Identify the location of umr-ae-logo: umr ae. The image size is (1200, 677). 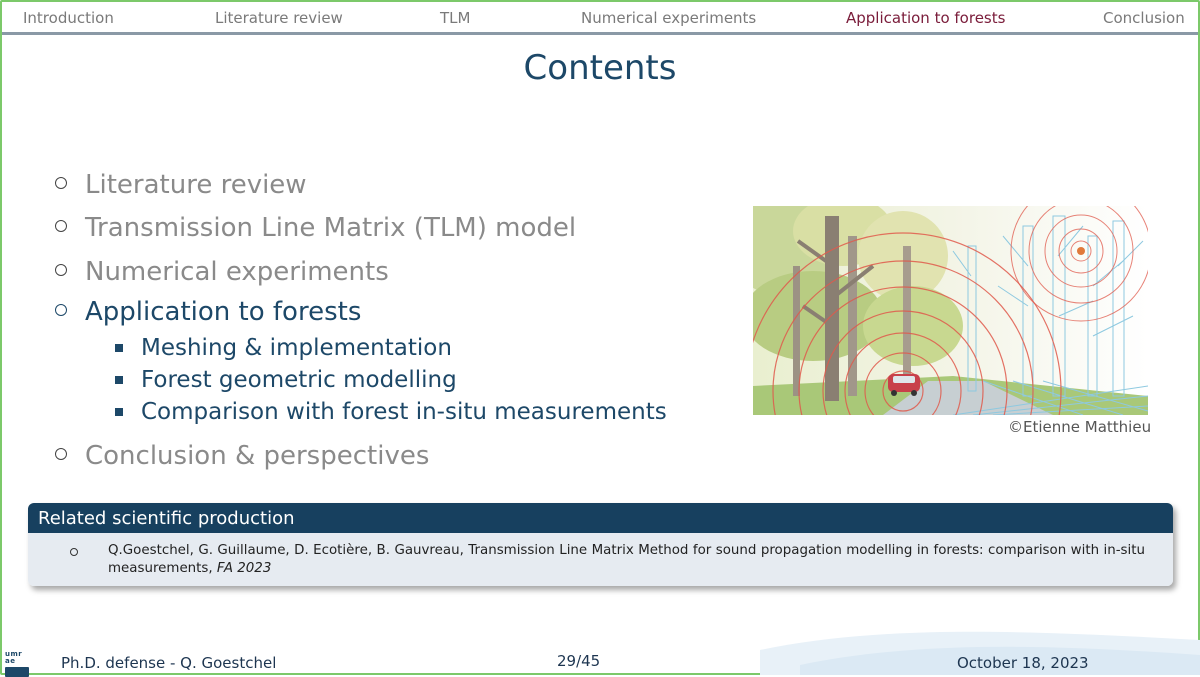
(17, 664).